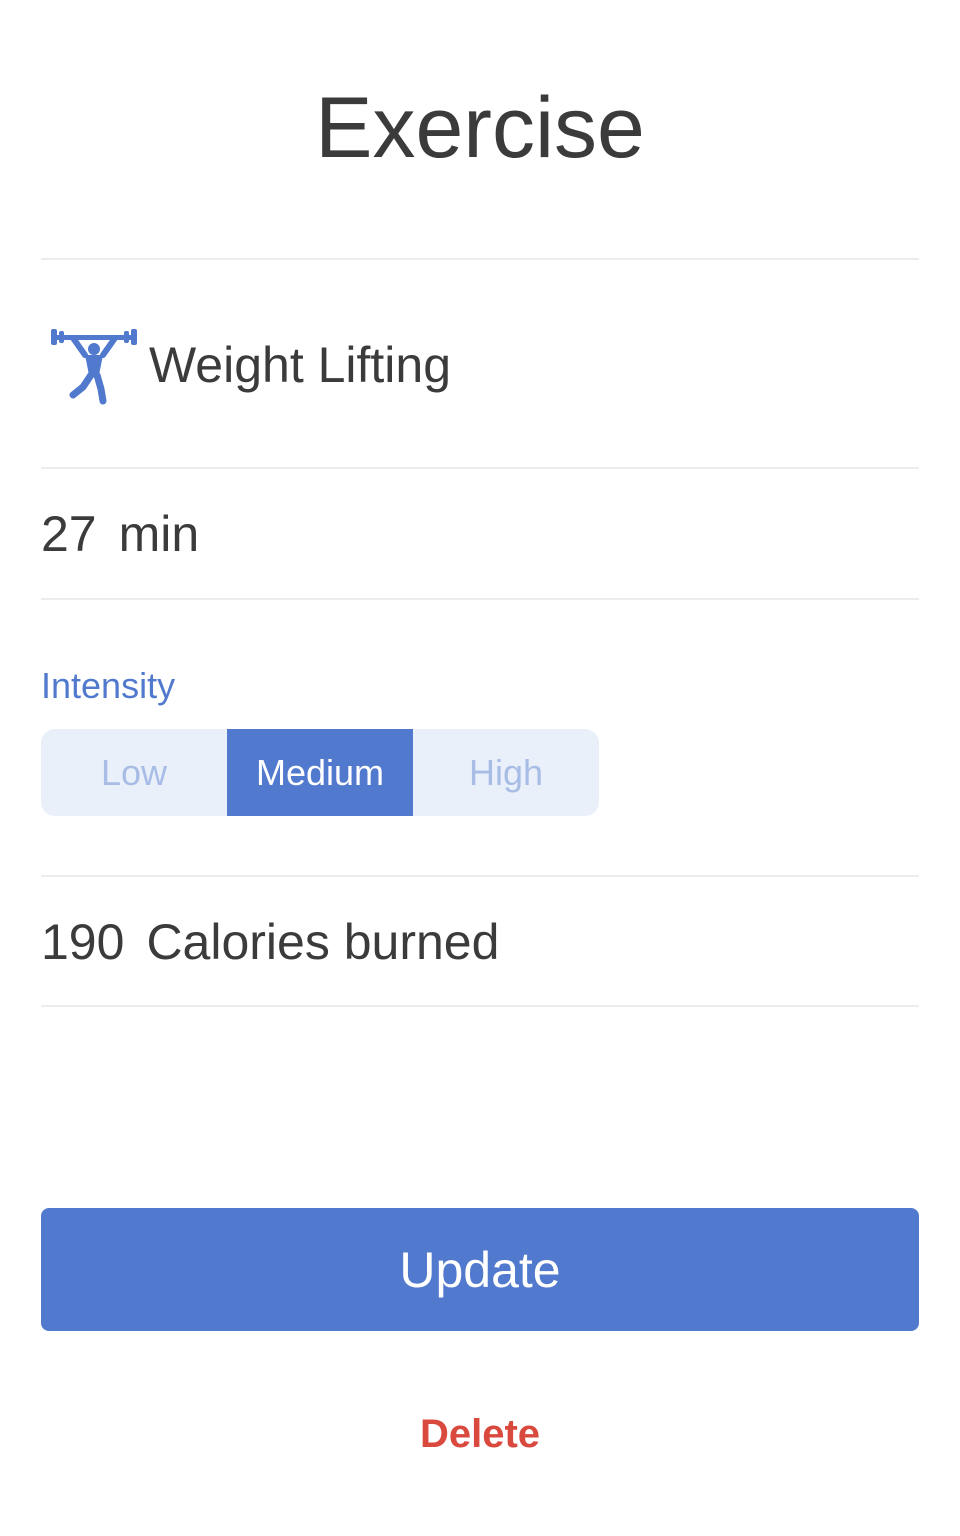 Image resolution: width=960 pixels, height=1536 pixels. What do you see at coordinates (506, 772) in the screenshot?
I see `intensity-option-high: High` at bounding box center [506, 772].